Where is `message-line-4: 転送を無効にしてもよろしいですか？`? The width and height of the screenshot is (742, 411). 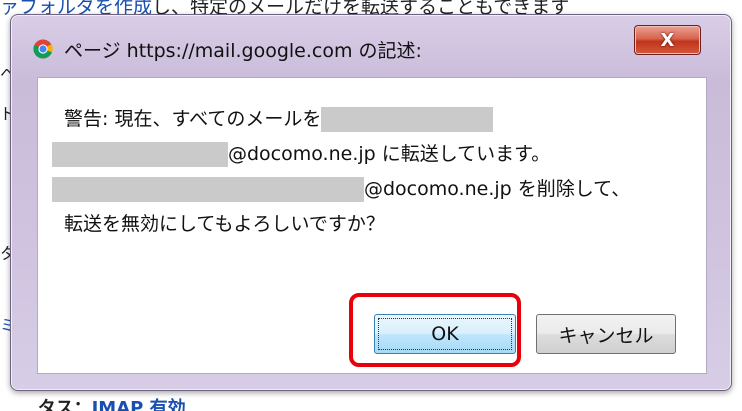 message-line-4: 転送を無効にしてもよろしいですか？ is located at coordinates (224, 224).